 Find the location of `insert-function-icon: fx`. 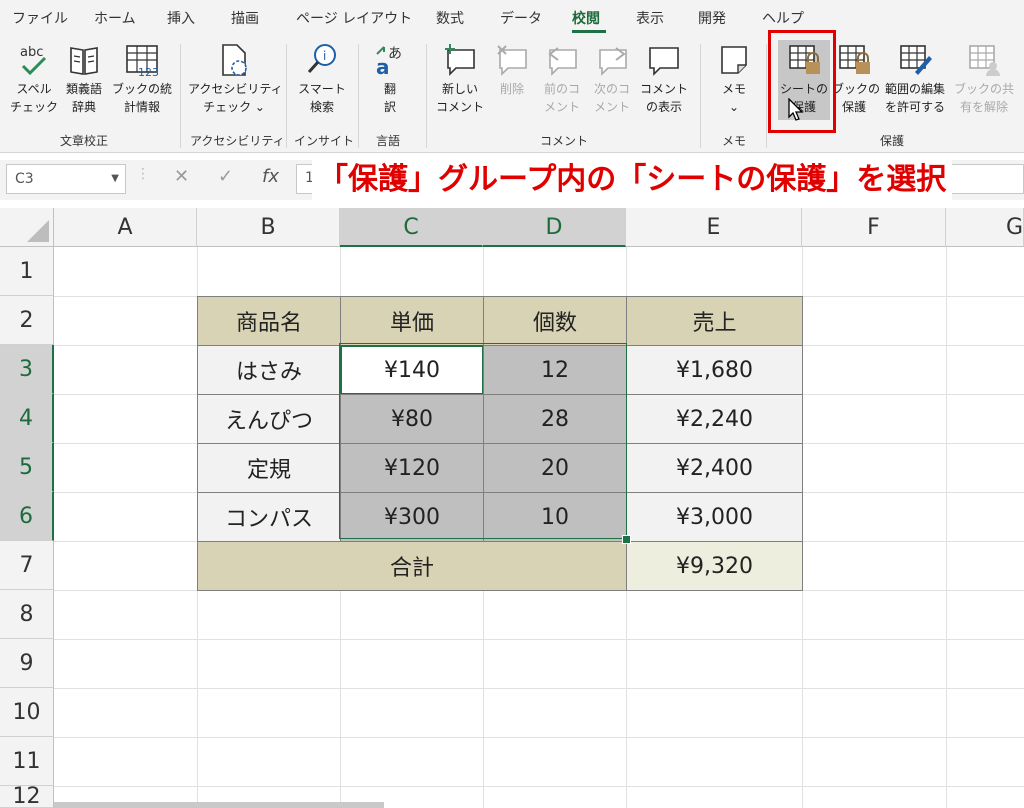

insert-function-icon: fx is located at coordinates (270, 176).